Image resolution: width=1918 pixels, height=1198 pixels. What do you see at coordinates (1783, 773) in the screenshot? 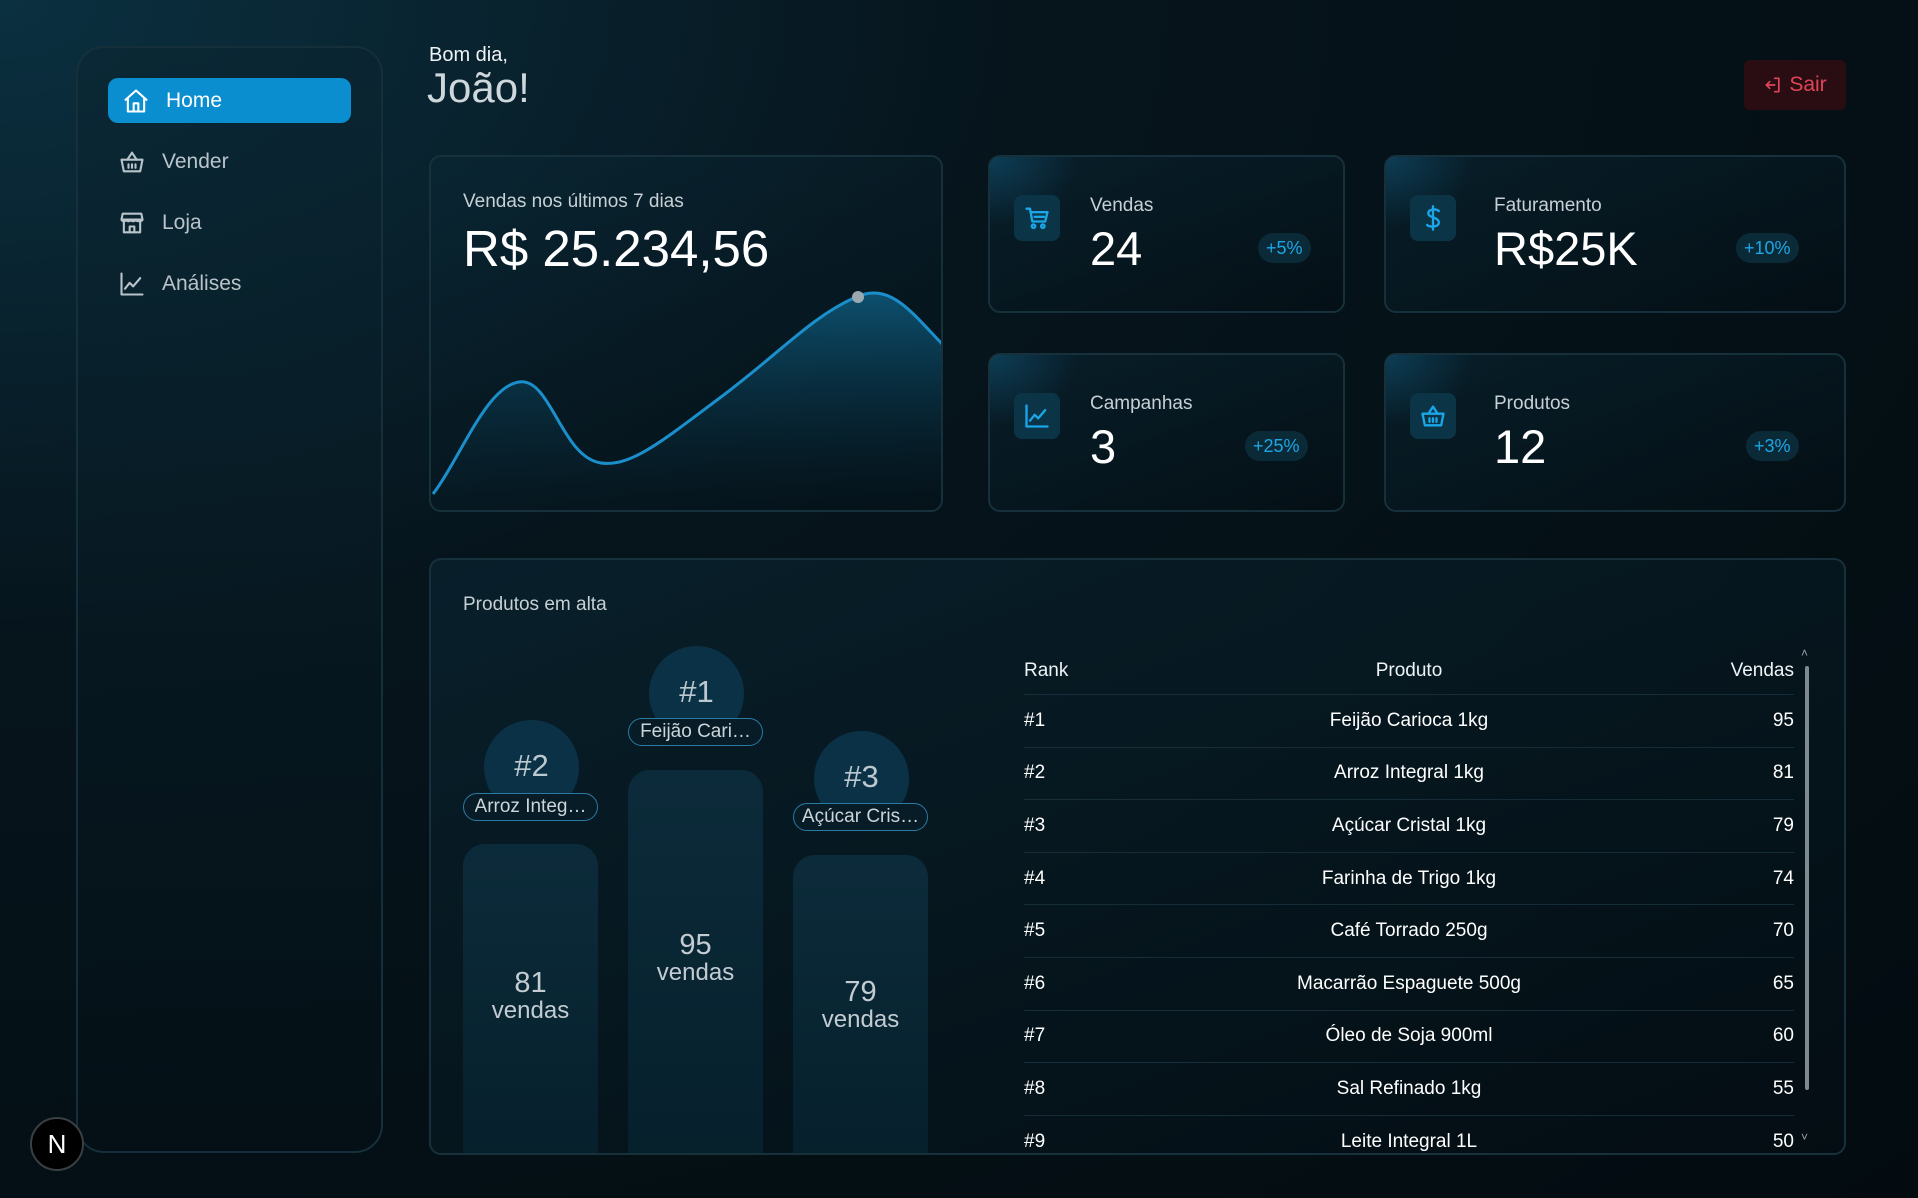
I see `cell-sales: 81` at bounding box center [1783, 773].